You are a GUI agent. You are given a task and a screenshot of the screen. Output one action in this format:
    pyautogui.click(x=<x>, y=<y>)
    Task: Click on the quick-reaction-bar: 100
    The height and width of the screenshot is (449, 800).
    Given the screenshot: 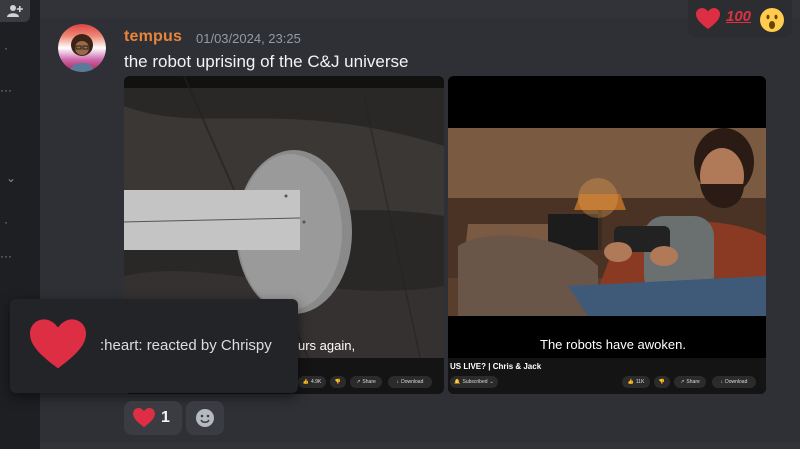 What is the action you would take?
    pyautogui.click(x=740, y=19)
    